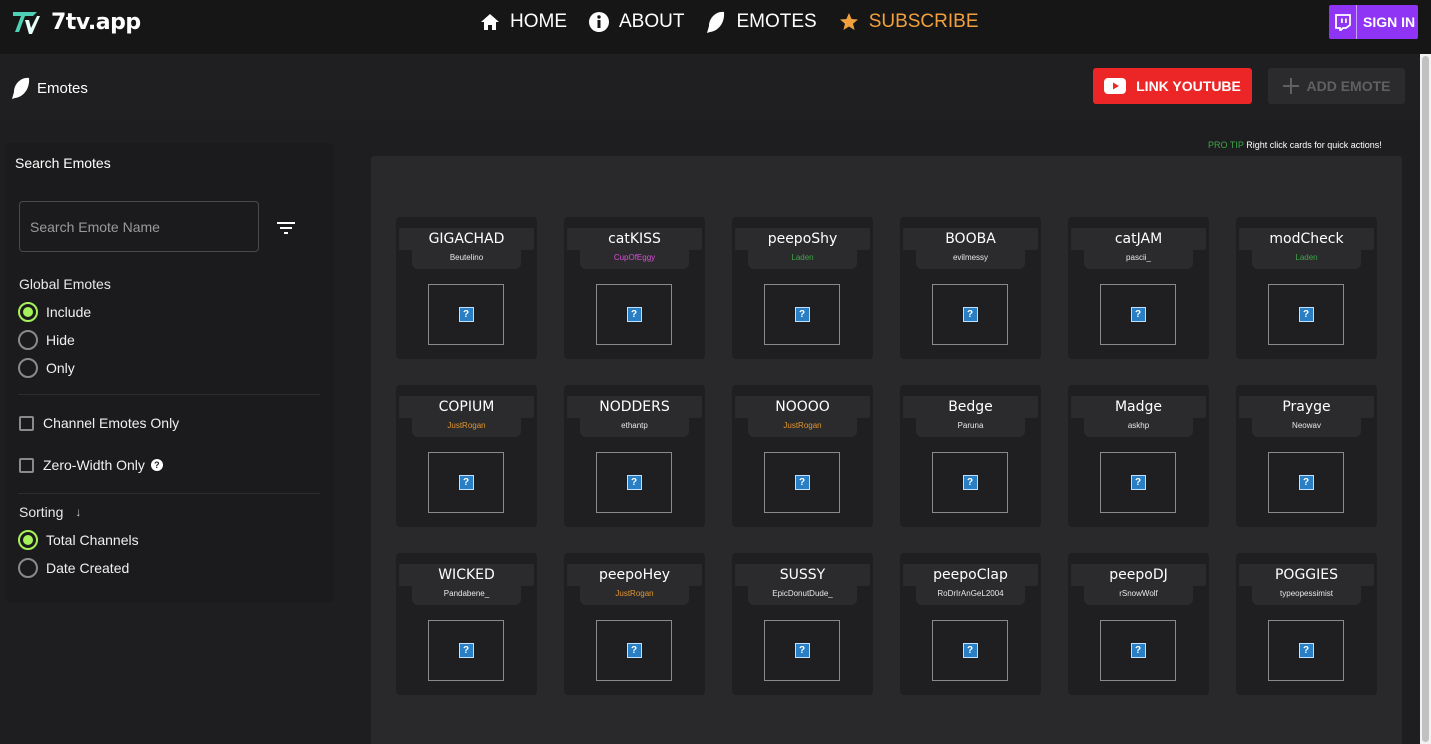 This screenshot has height=744, width=1431. What do you see at coordinates (776, 21) in the screenshot?
I see `nav-emotes-label: EMOTES` at bounding box center [776, 21].